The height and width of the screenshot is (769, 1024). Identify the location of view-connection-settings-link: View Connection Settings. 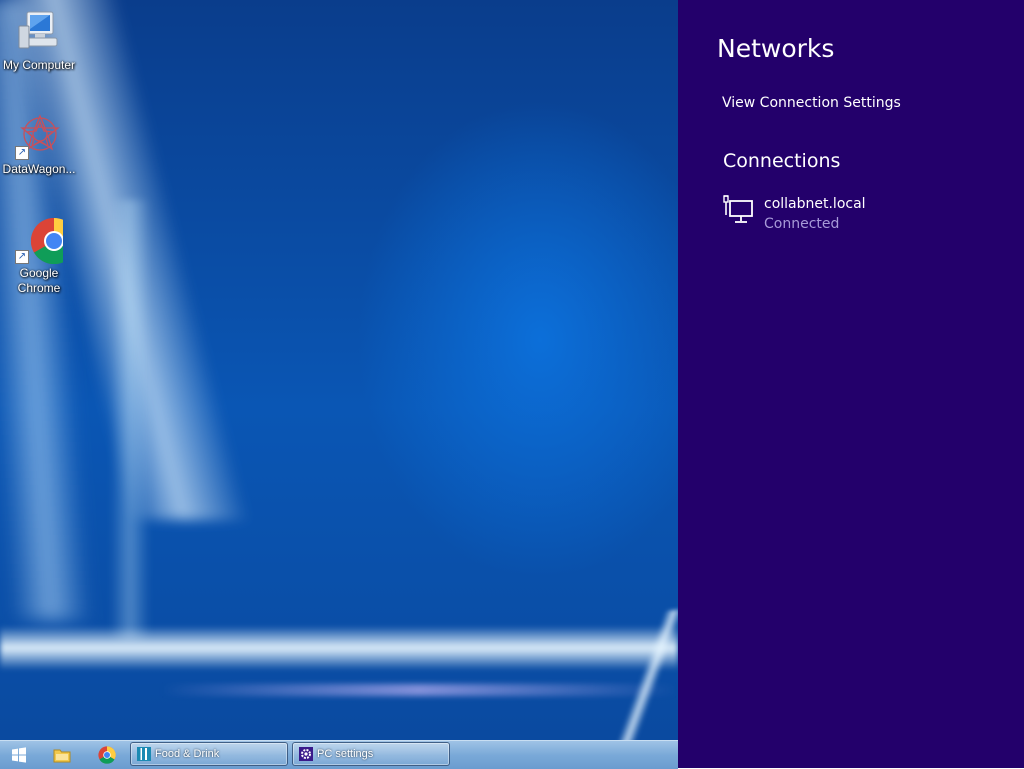
(811, 103).